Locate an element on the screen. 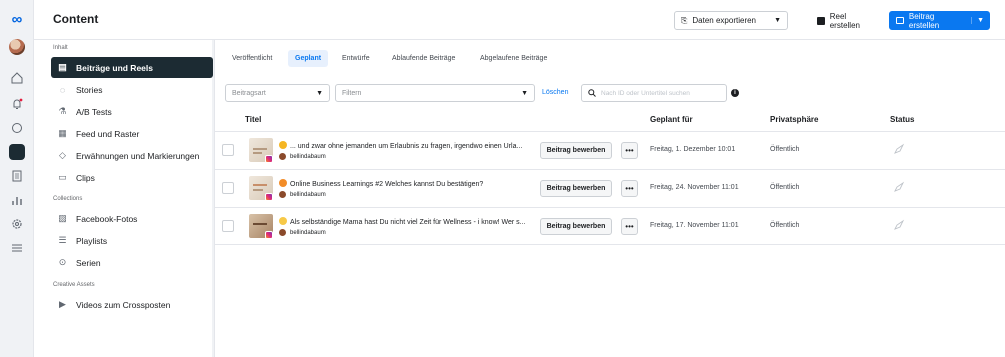 This screenshot has height=357, width=1005. sidebar-item-clips: ▭ Clips is located at coordinates (132, 177).